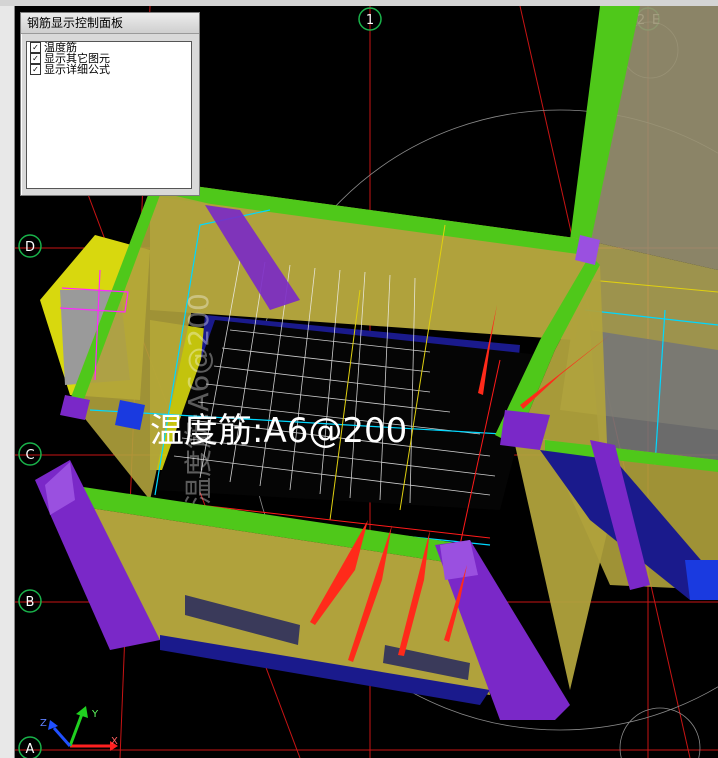 The image size is (718, 758). I want to click on rebar-annotation: 温度筋:A6@200, so click(278, 431).